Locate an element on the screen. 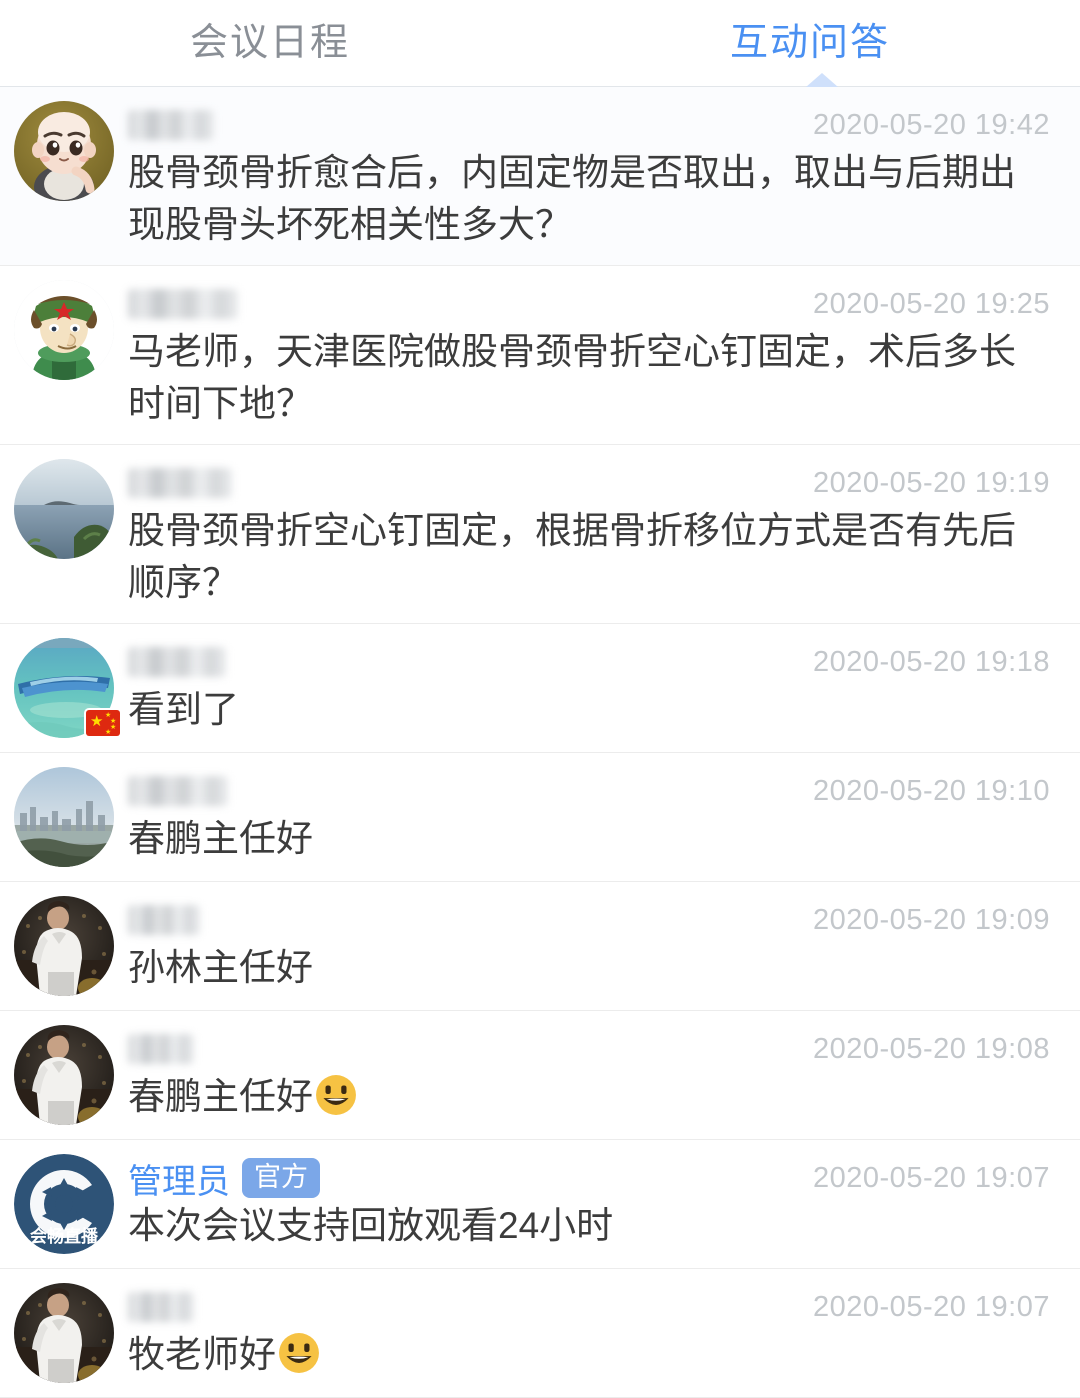  message-text-content: 马老师，天津医院做股骨颈骨折空心钉固定，术后多长时间下地？ is located at coordinates (572, 377).